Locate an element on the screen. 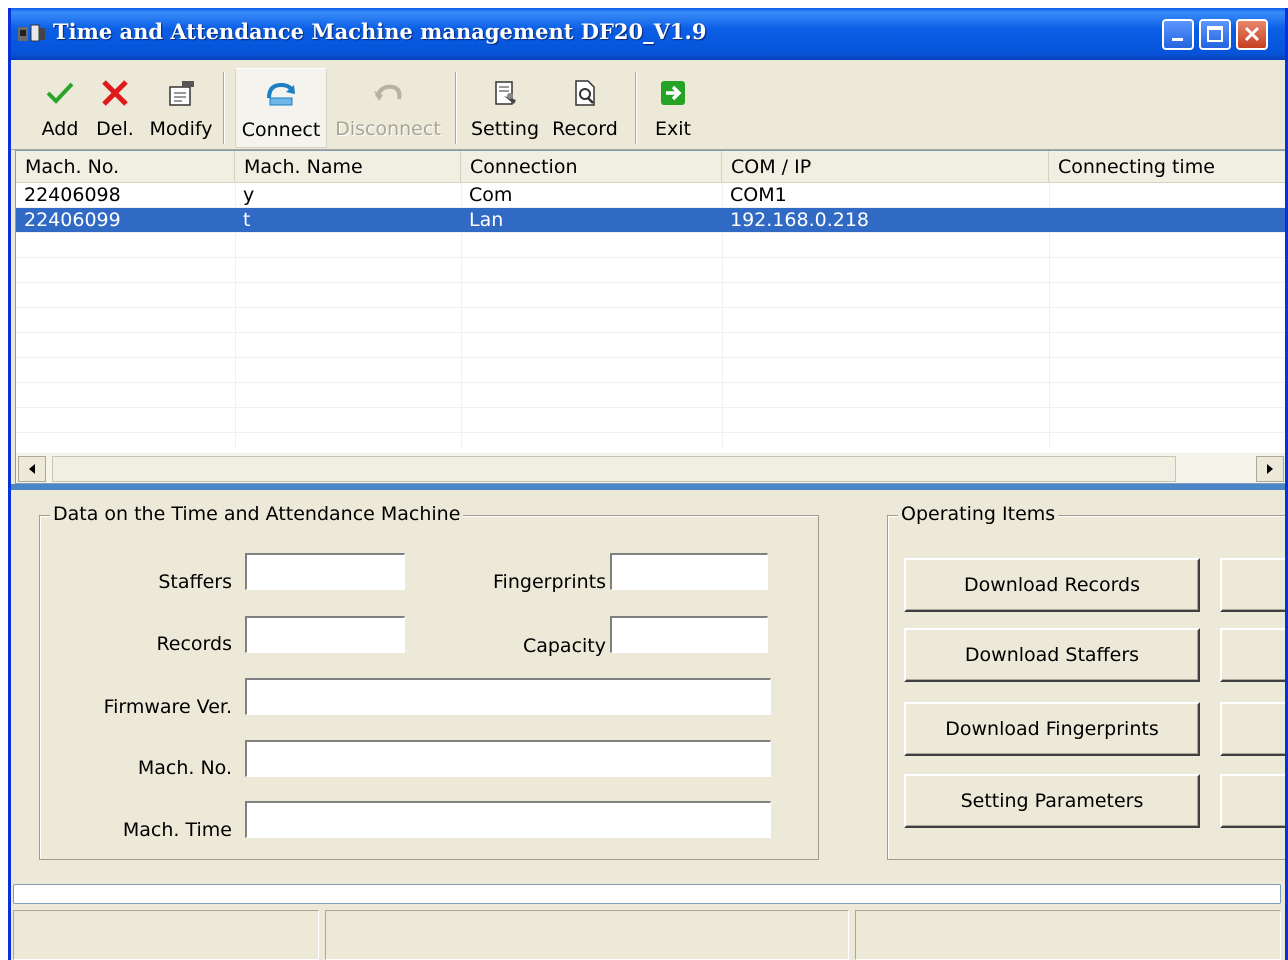 The height and width of the screenshot is (960, 1288). firmware-field is located at coordinates (508, 696).